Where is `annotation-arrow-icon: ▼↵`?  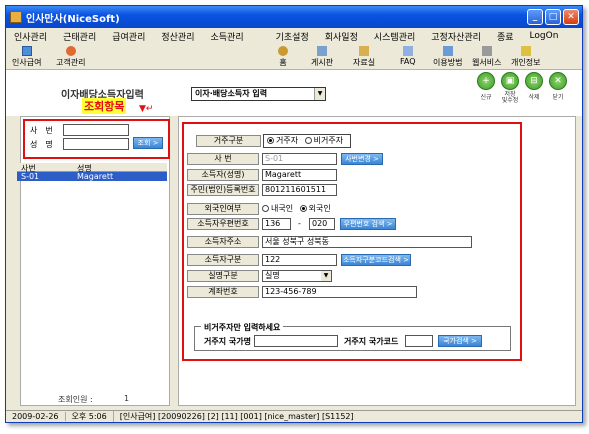 annotation-arrow-icon: ▼↵ is located at coordinates (146, 109).